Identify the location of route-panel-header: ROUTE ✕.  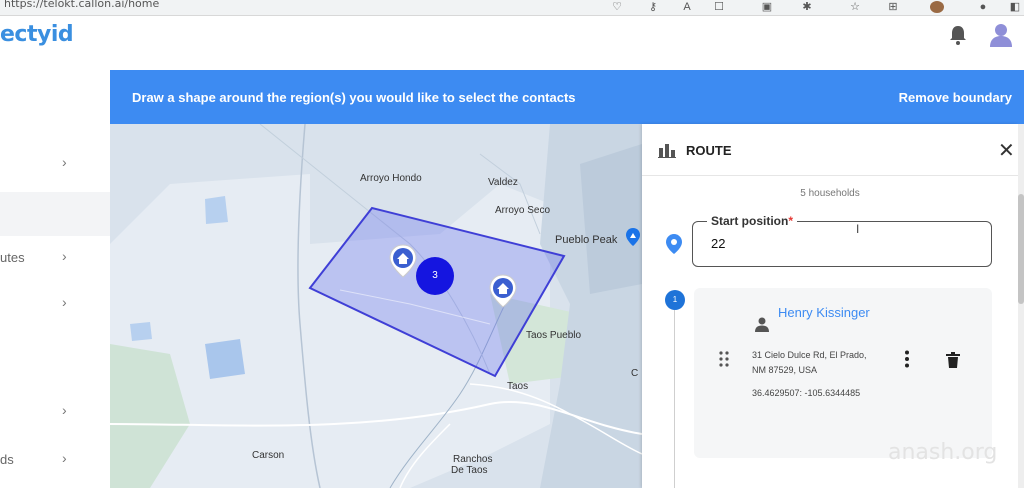
(830, 150).